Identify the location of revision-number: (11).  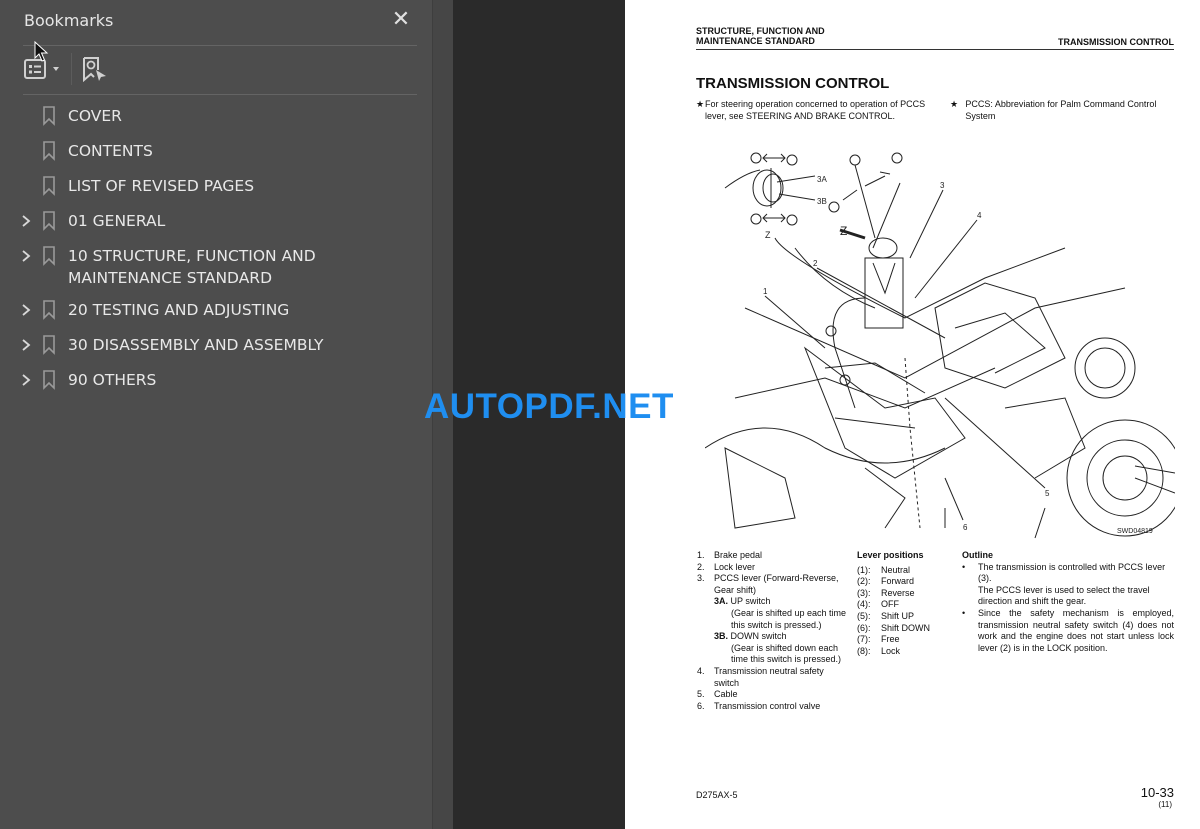
(1165, 804).